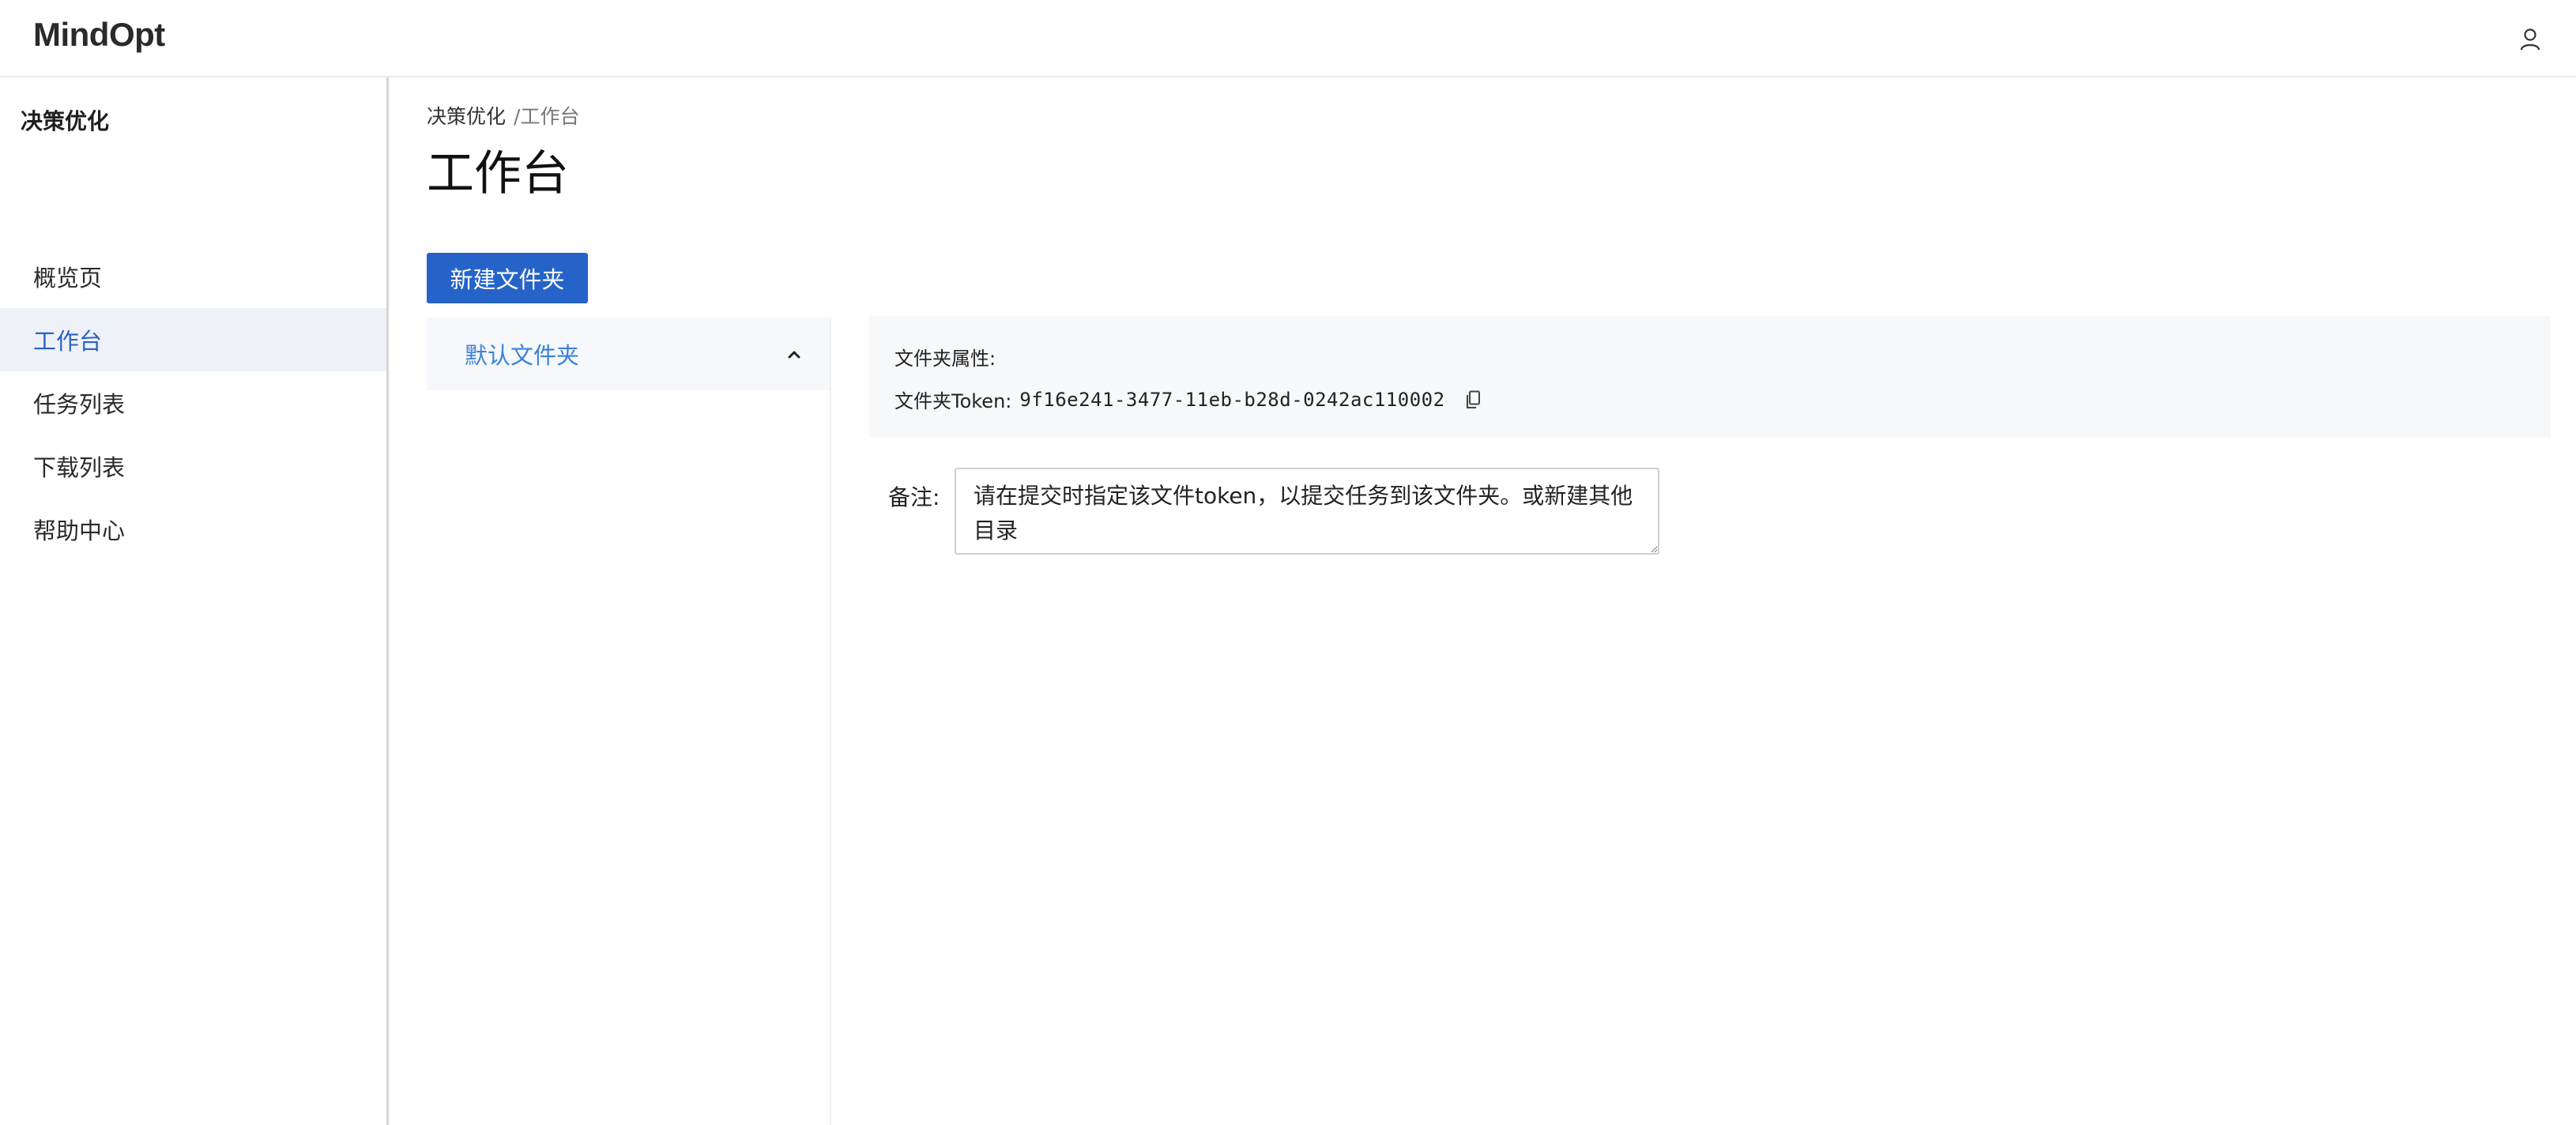  I want to click on folder-list-panel: 默认文件夹, so click(629, 721).